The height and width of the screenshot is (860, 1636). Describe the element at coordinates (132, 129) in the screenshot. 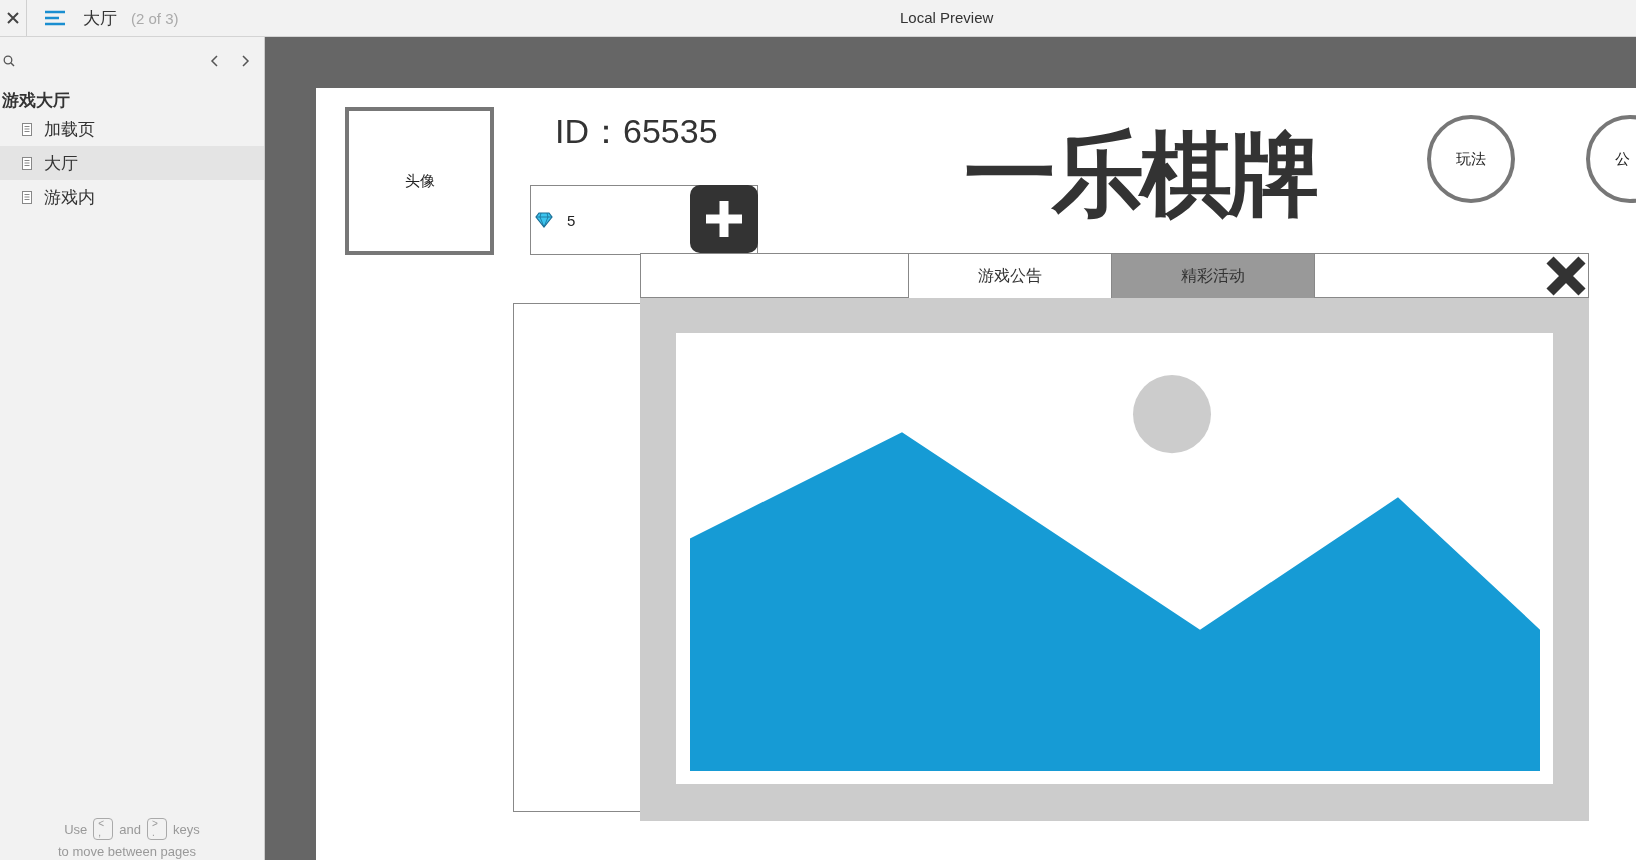

I see `page-item: 加载页` at that location.